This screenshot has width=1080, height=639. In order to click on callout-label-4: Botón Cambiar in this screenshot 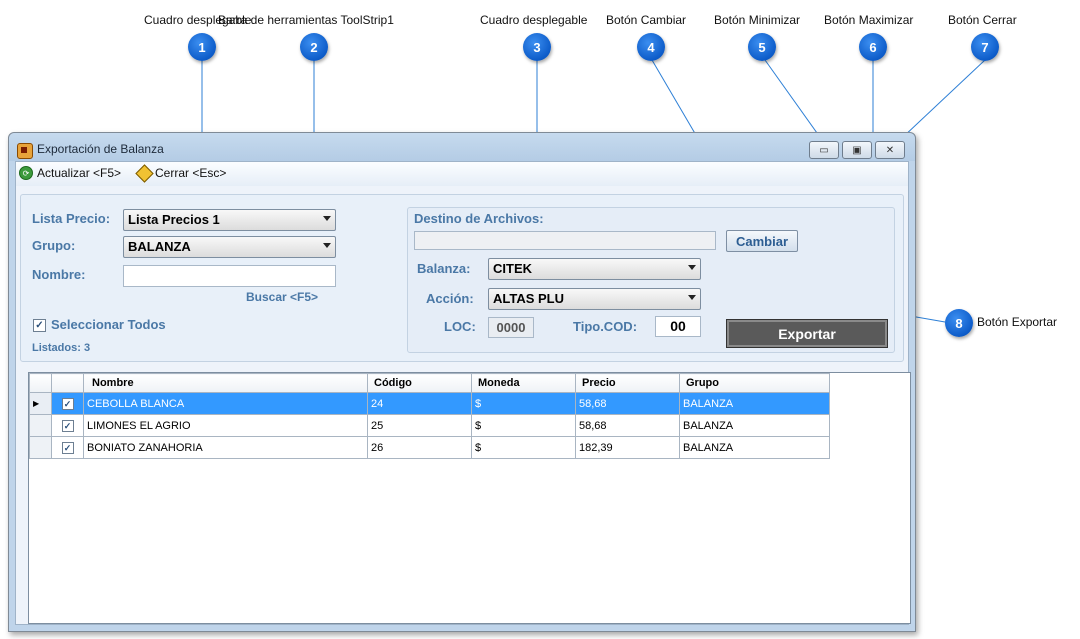, I will do `click(646, 20)`.